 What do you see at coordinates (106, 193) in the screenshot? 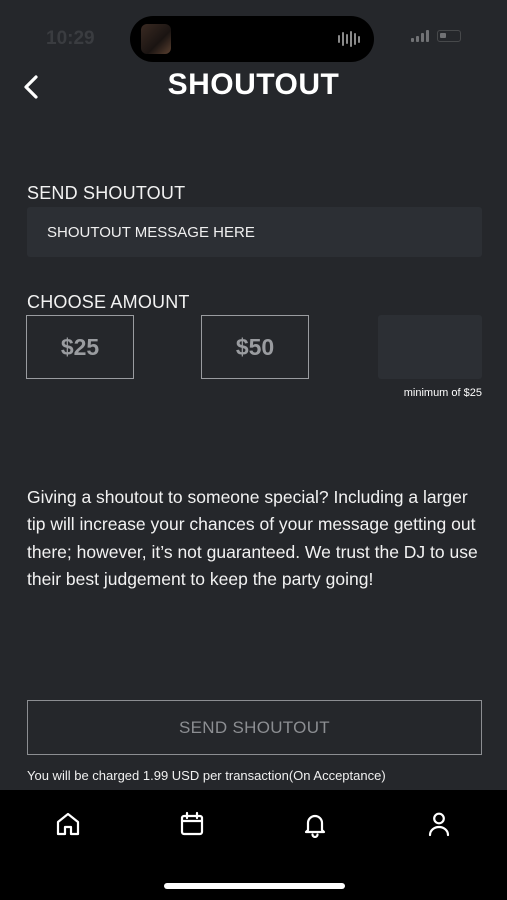
I see `send-shoutout-label: SEND SHOUTOUT` at bounding box center [106, 193].